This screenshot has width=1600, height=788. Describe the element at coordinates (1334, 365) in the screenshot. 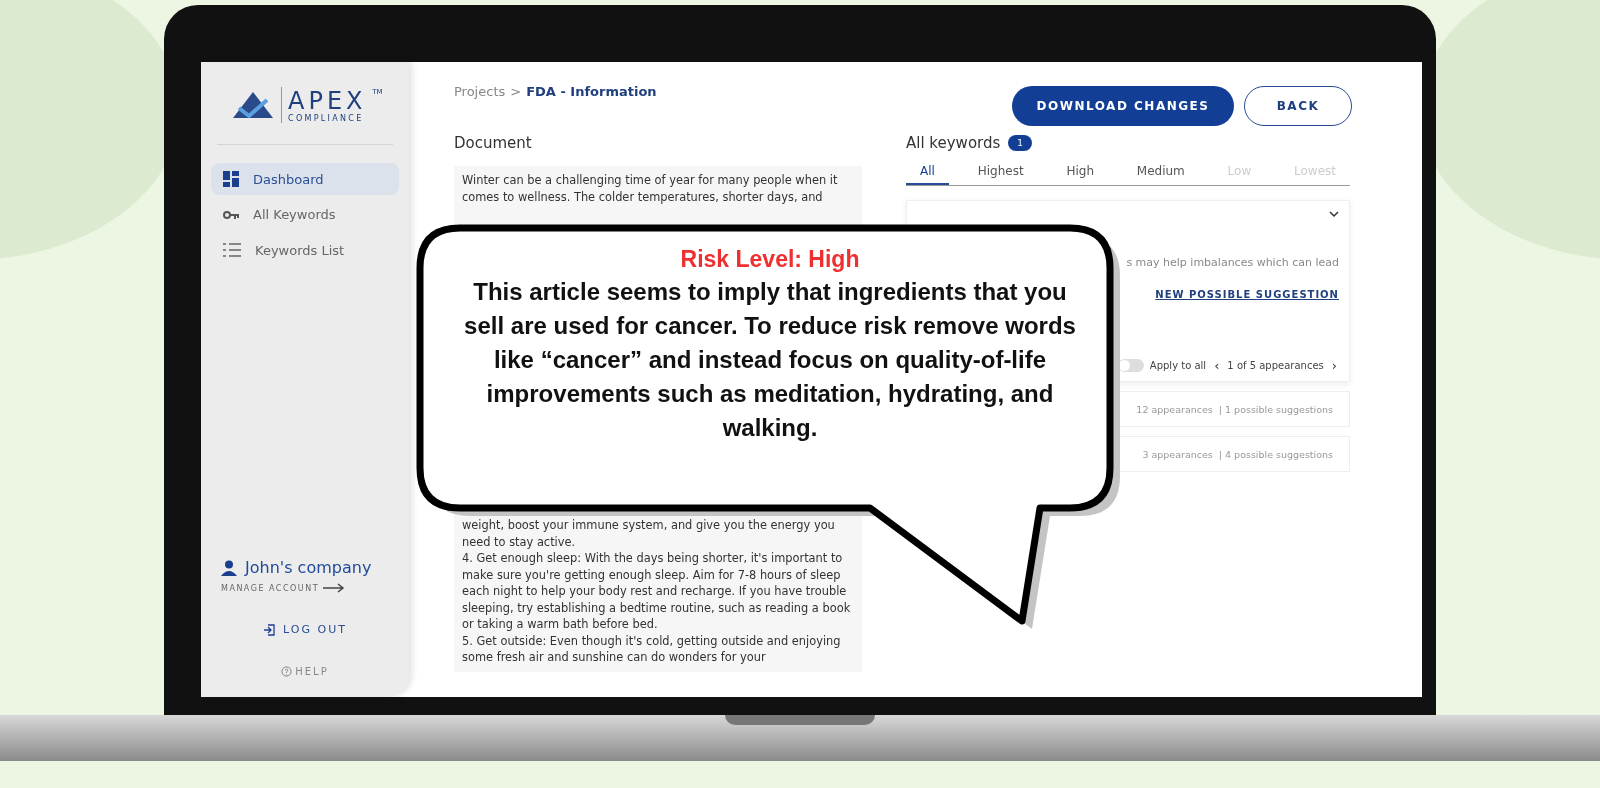

I see `next-button: ›` at that location.